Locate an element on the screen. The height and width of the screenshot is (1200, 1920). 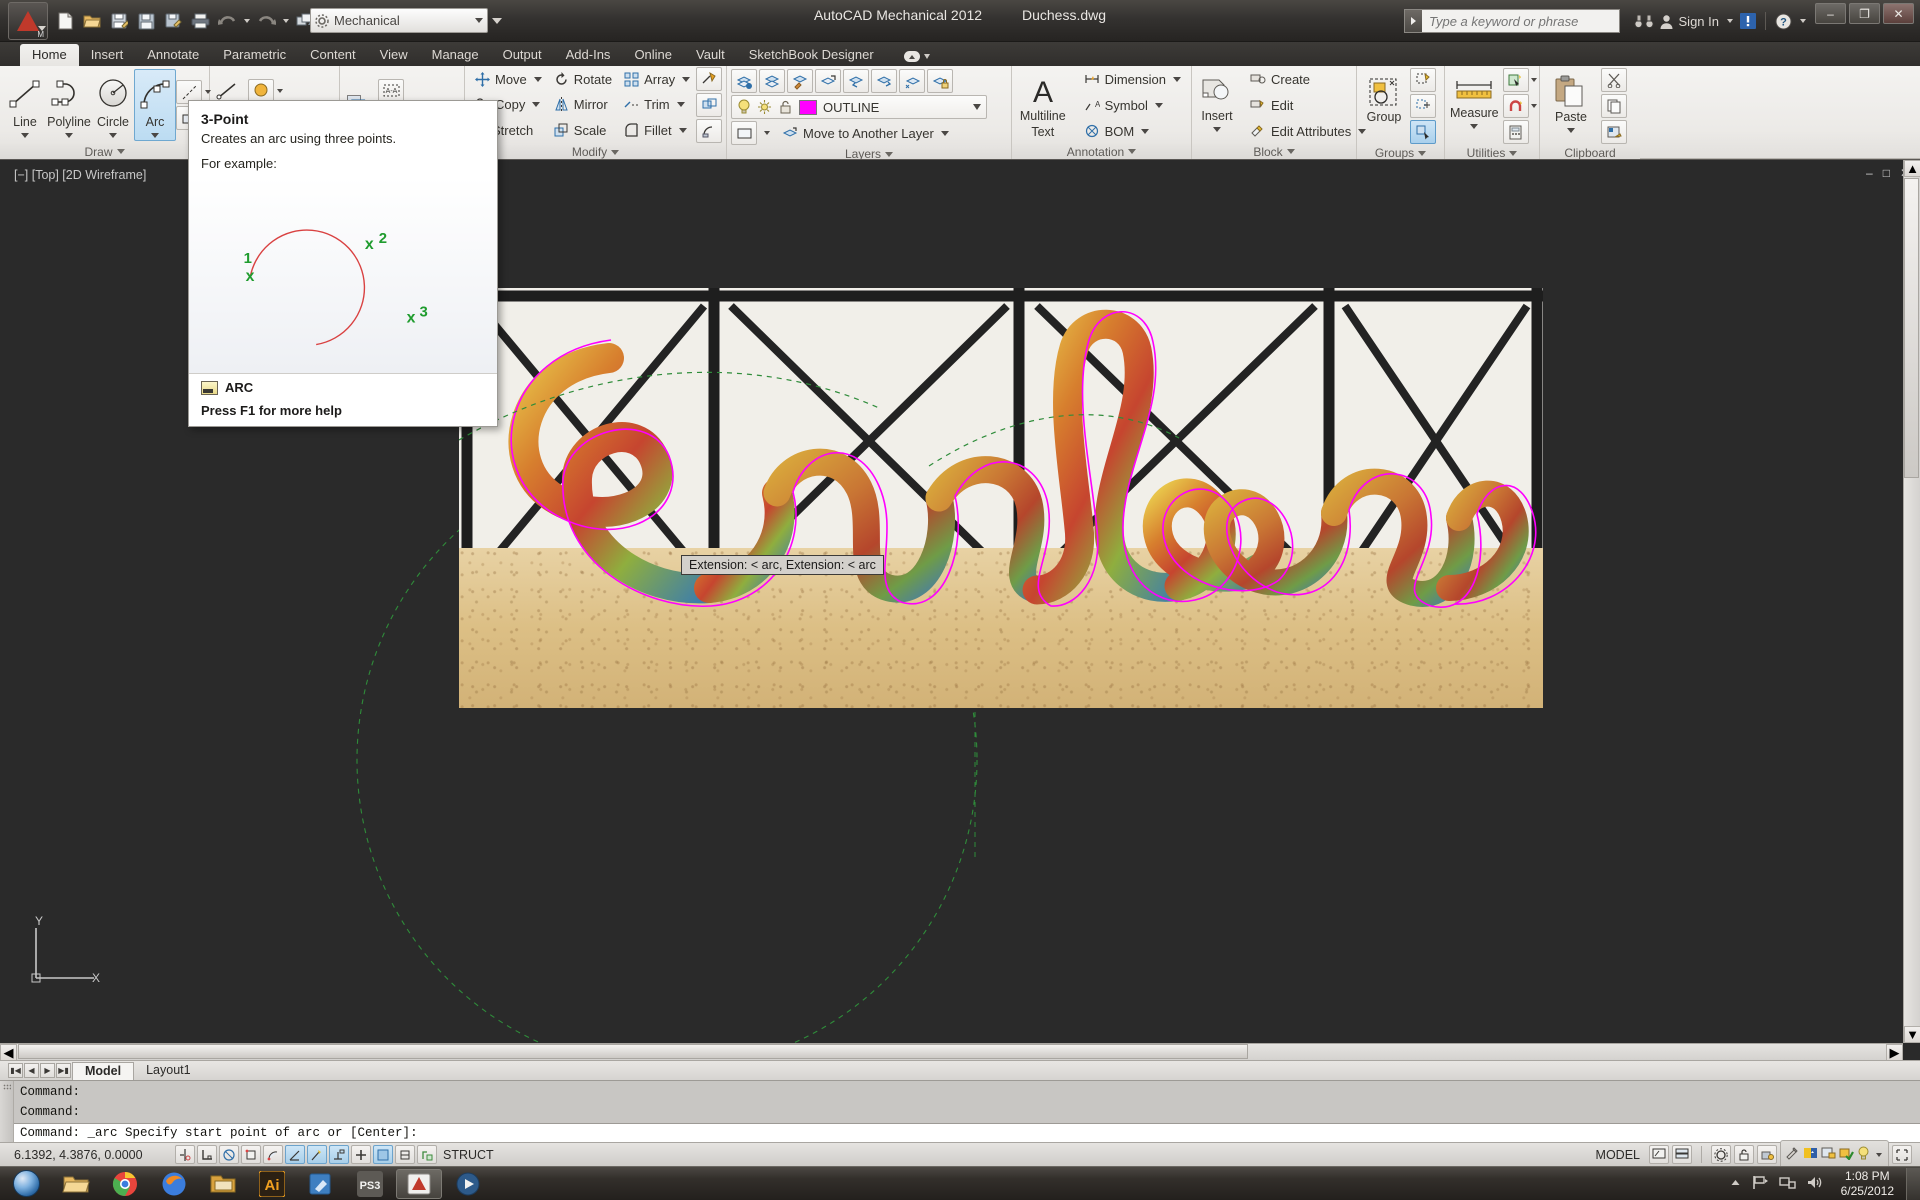
layer-match-icon is located at coordinates (800, 81).